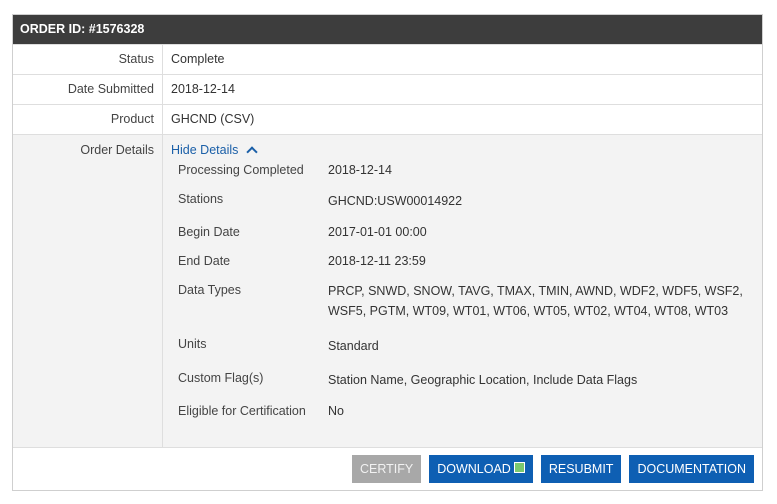 The height and width of the screenshot is (504, 777). What do you see at coordinates (336, 411) in the screenshot?
I see `detail-value: No` at bounding box center [336, 411].